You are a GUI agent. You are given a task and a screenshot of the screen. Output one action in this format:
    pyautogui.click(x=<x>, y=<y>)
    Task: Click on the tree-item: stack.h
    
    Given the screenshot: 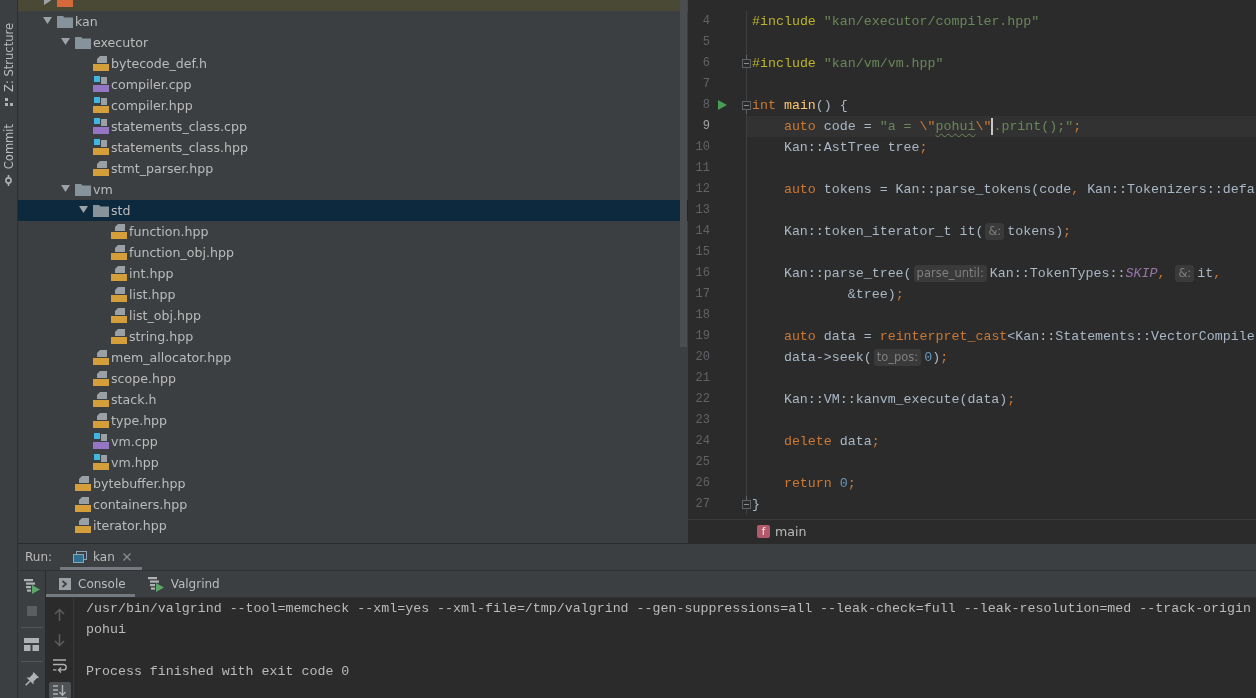 What is the action you would take?
    pyautogui.click(x=353, y=399)
    